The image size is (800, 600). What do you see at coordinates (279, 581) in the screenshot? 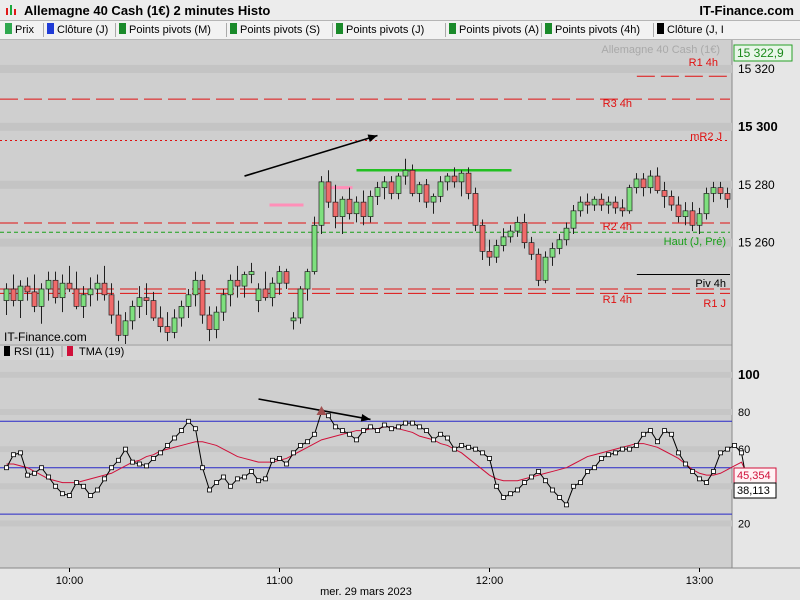
I see `x-tick-label: 11:00` at bounding box center [279, 581].